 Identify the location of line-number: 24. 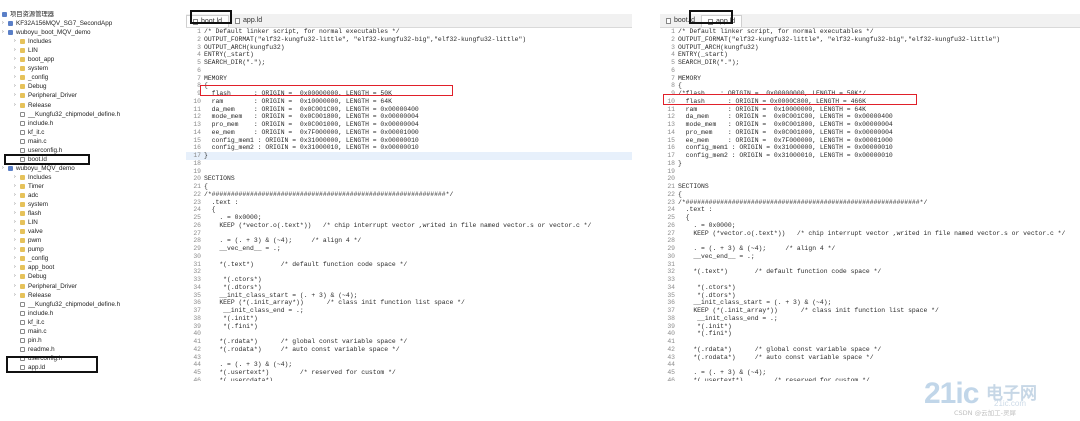
(671, 210).